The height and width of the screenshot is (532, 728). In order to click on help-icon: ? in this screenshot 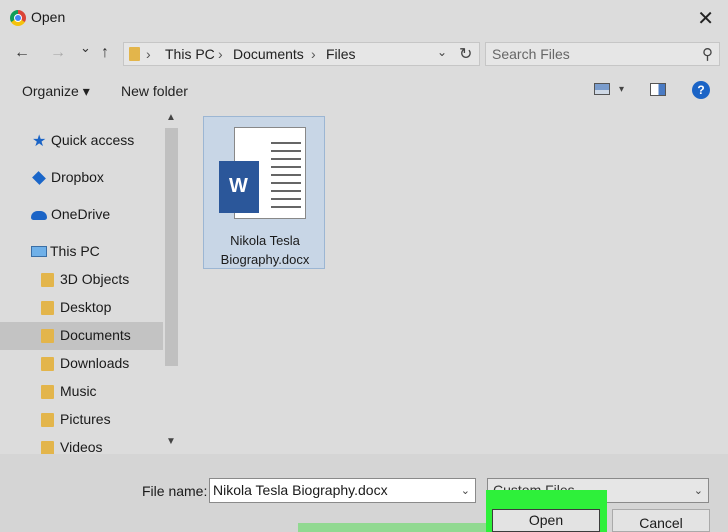, I will do `click(701, 90)`.